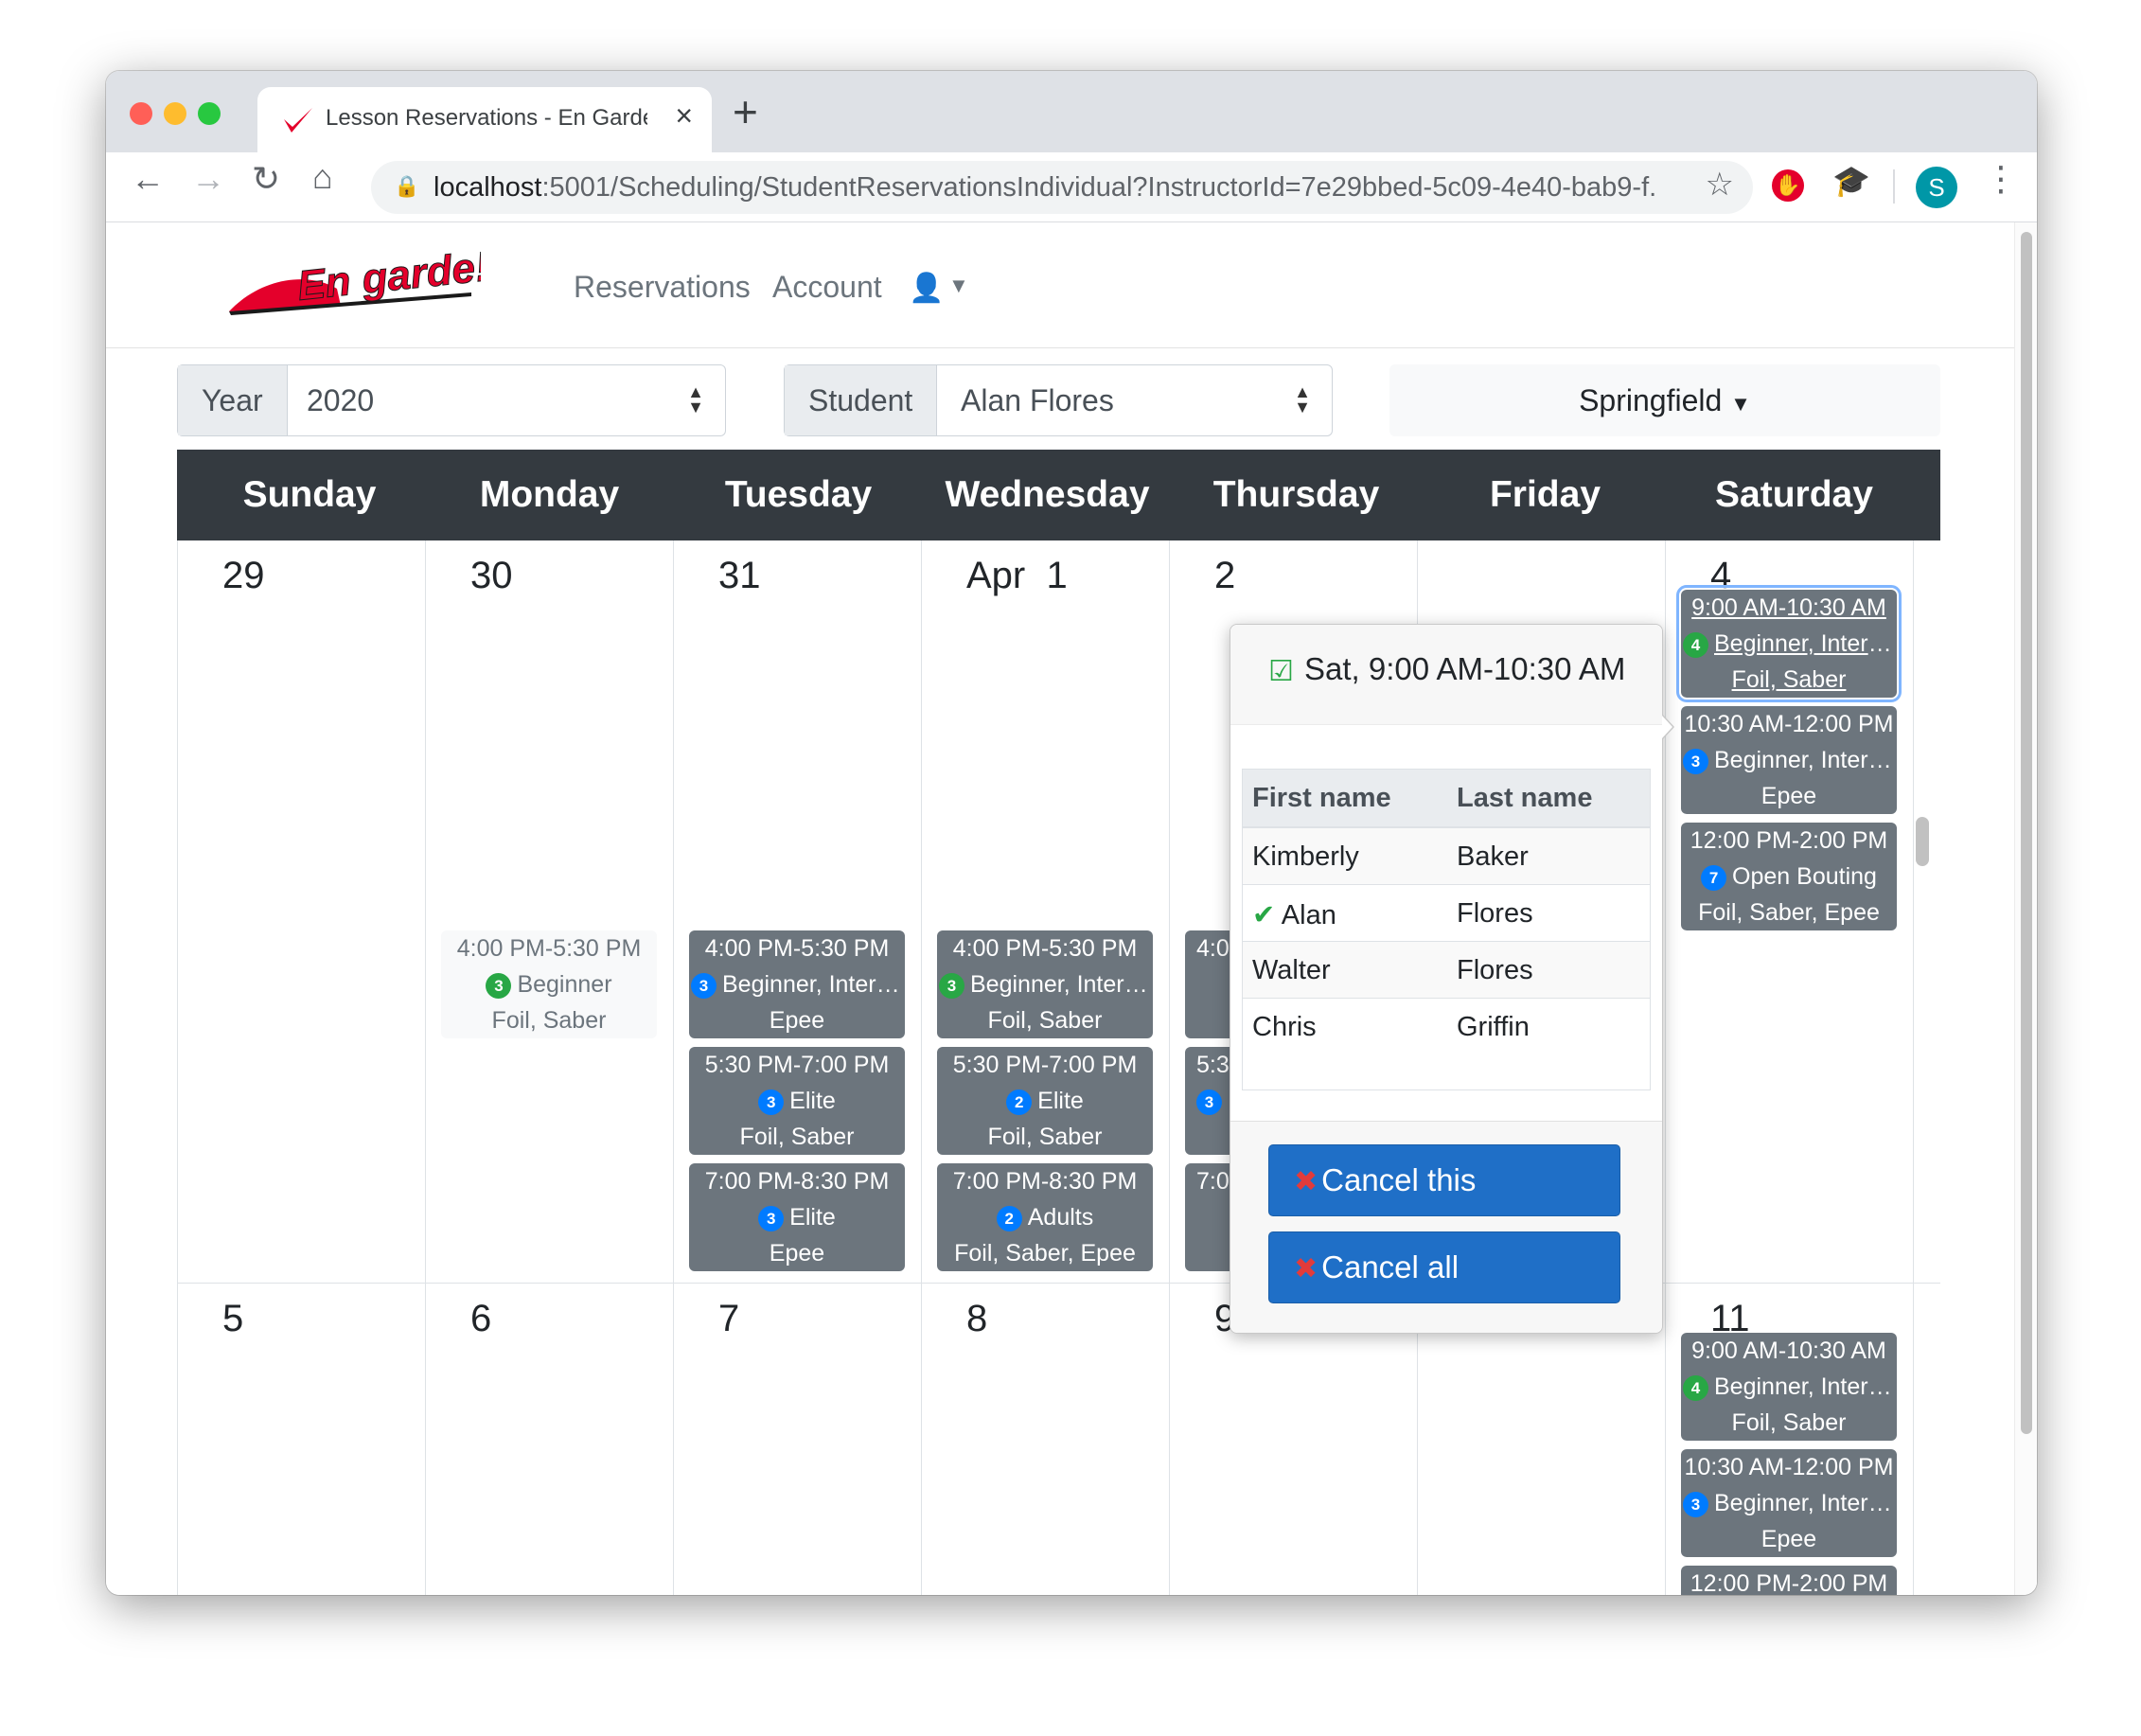  What do you see at coordinates (827, 287) in the screenshot?
I see `nav-account: Account` at bounding box center [827, 287].